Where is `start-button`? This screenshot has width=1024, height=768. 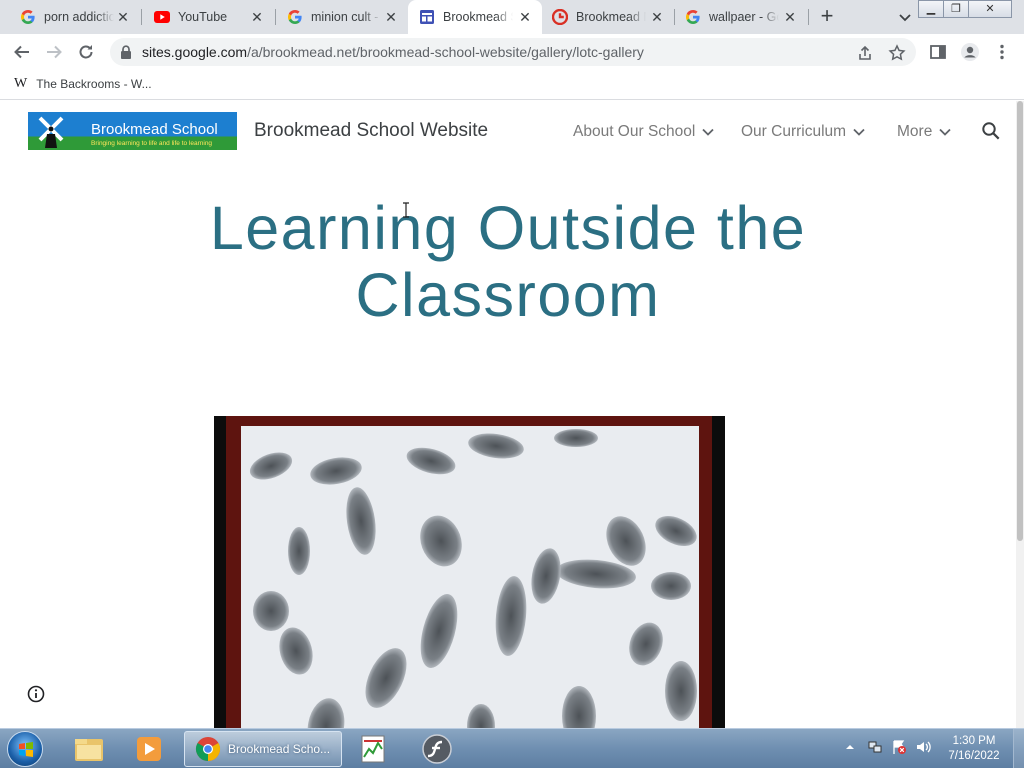 start-button is located at coordinates (25, 749).